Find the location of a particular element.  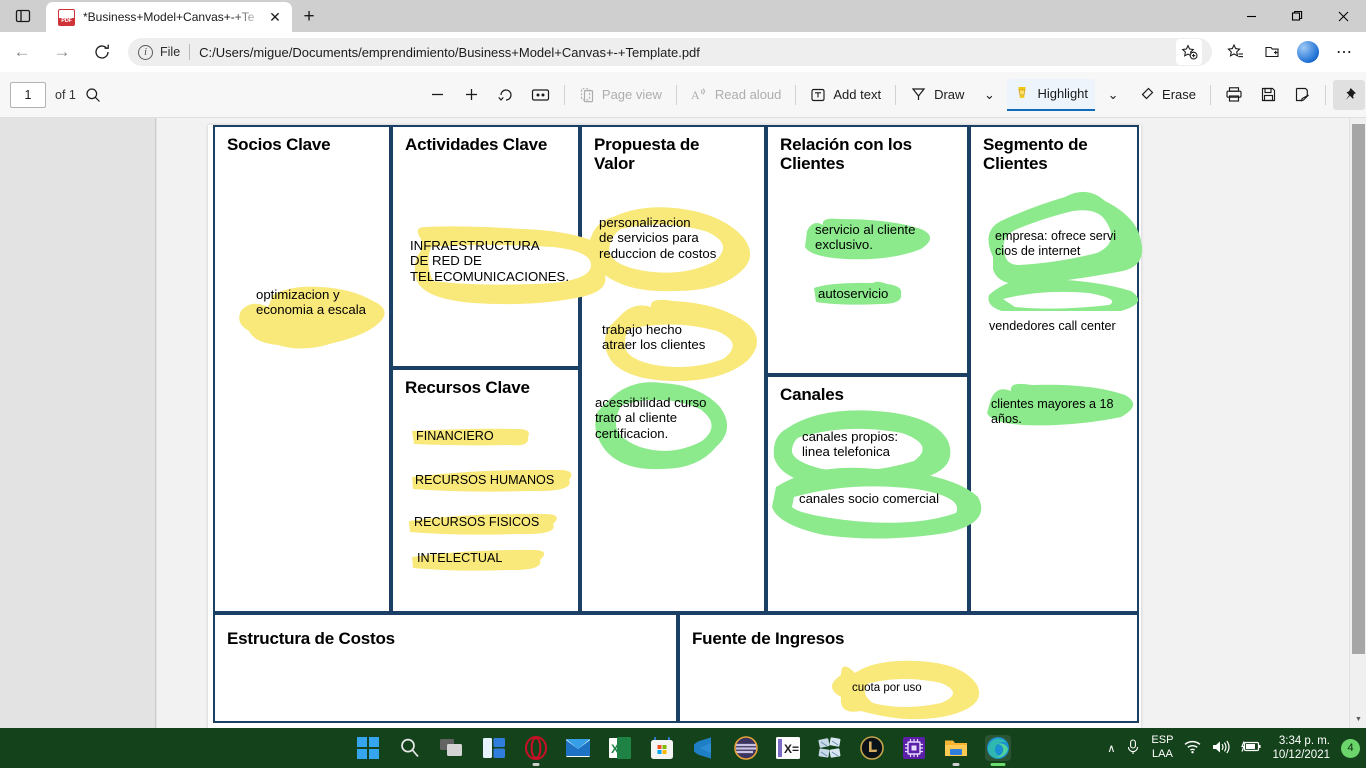

pdf-vertical-scrollbar: ▼ is located at coordinates (1357, 423).